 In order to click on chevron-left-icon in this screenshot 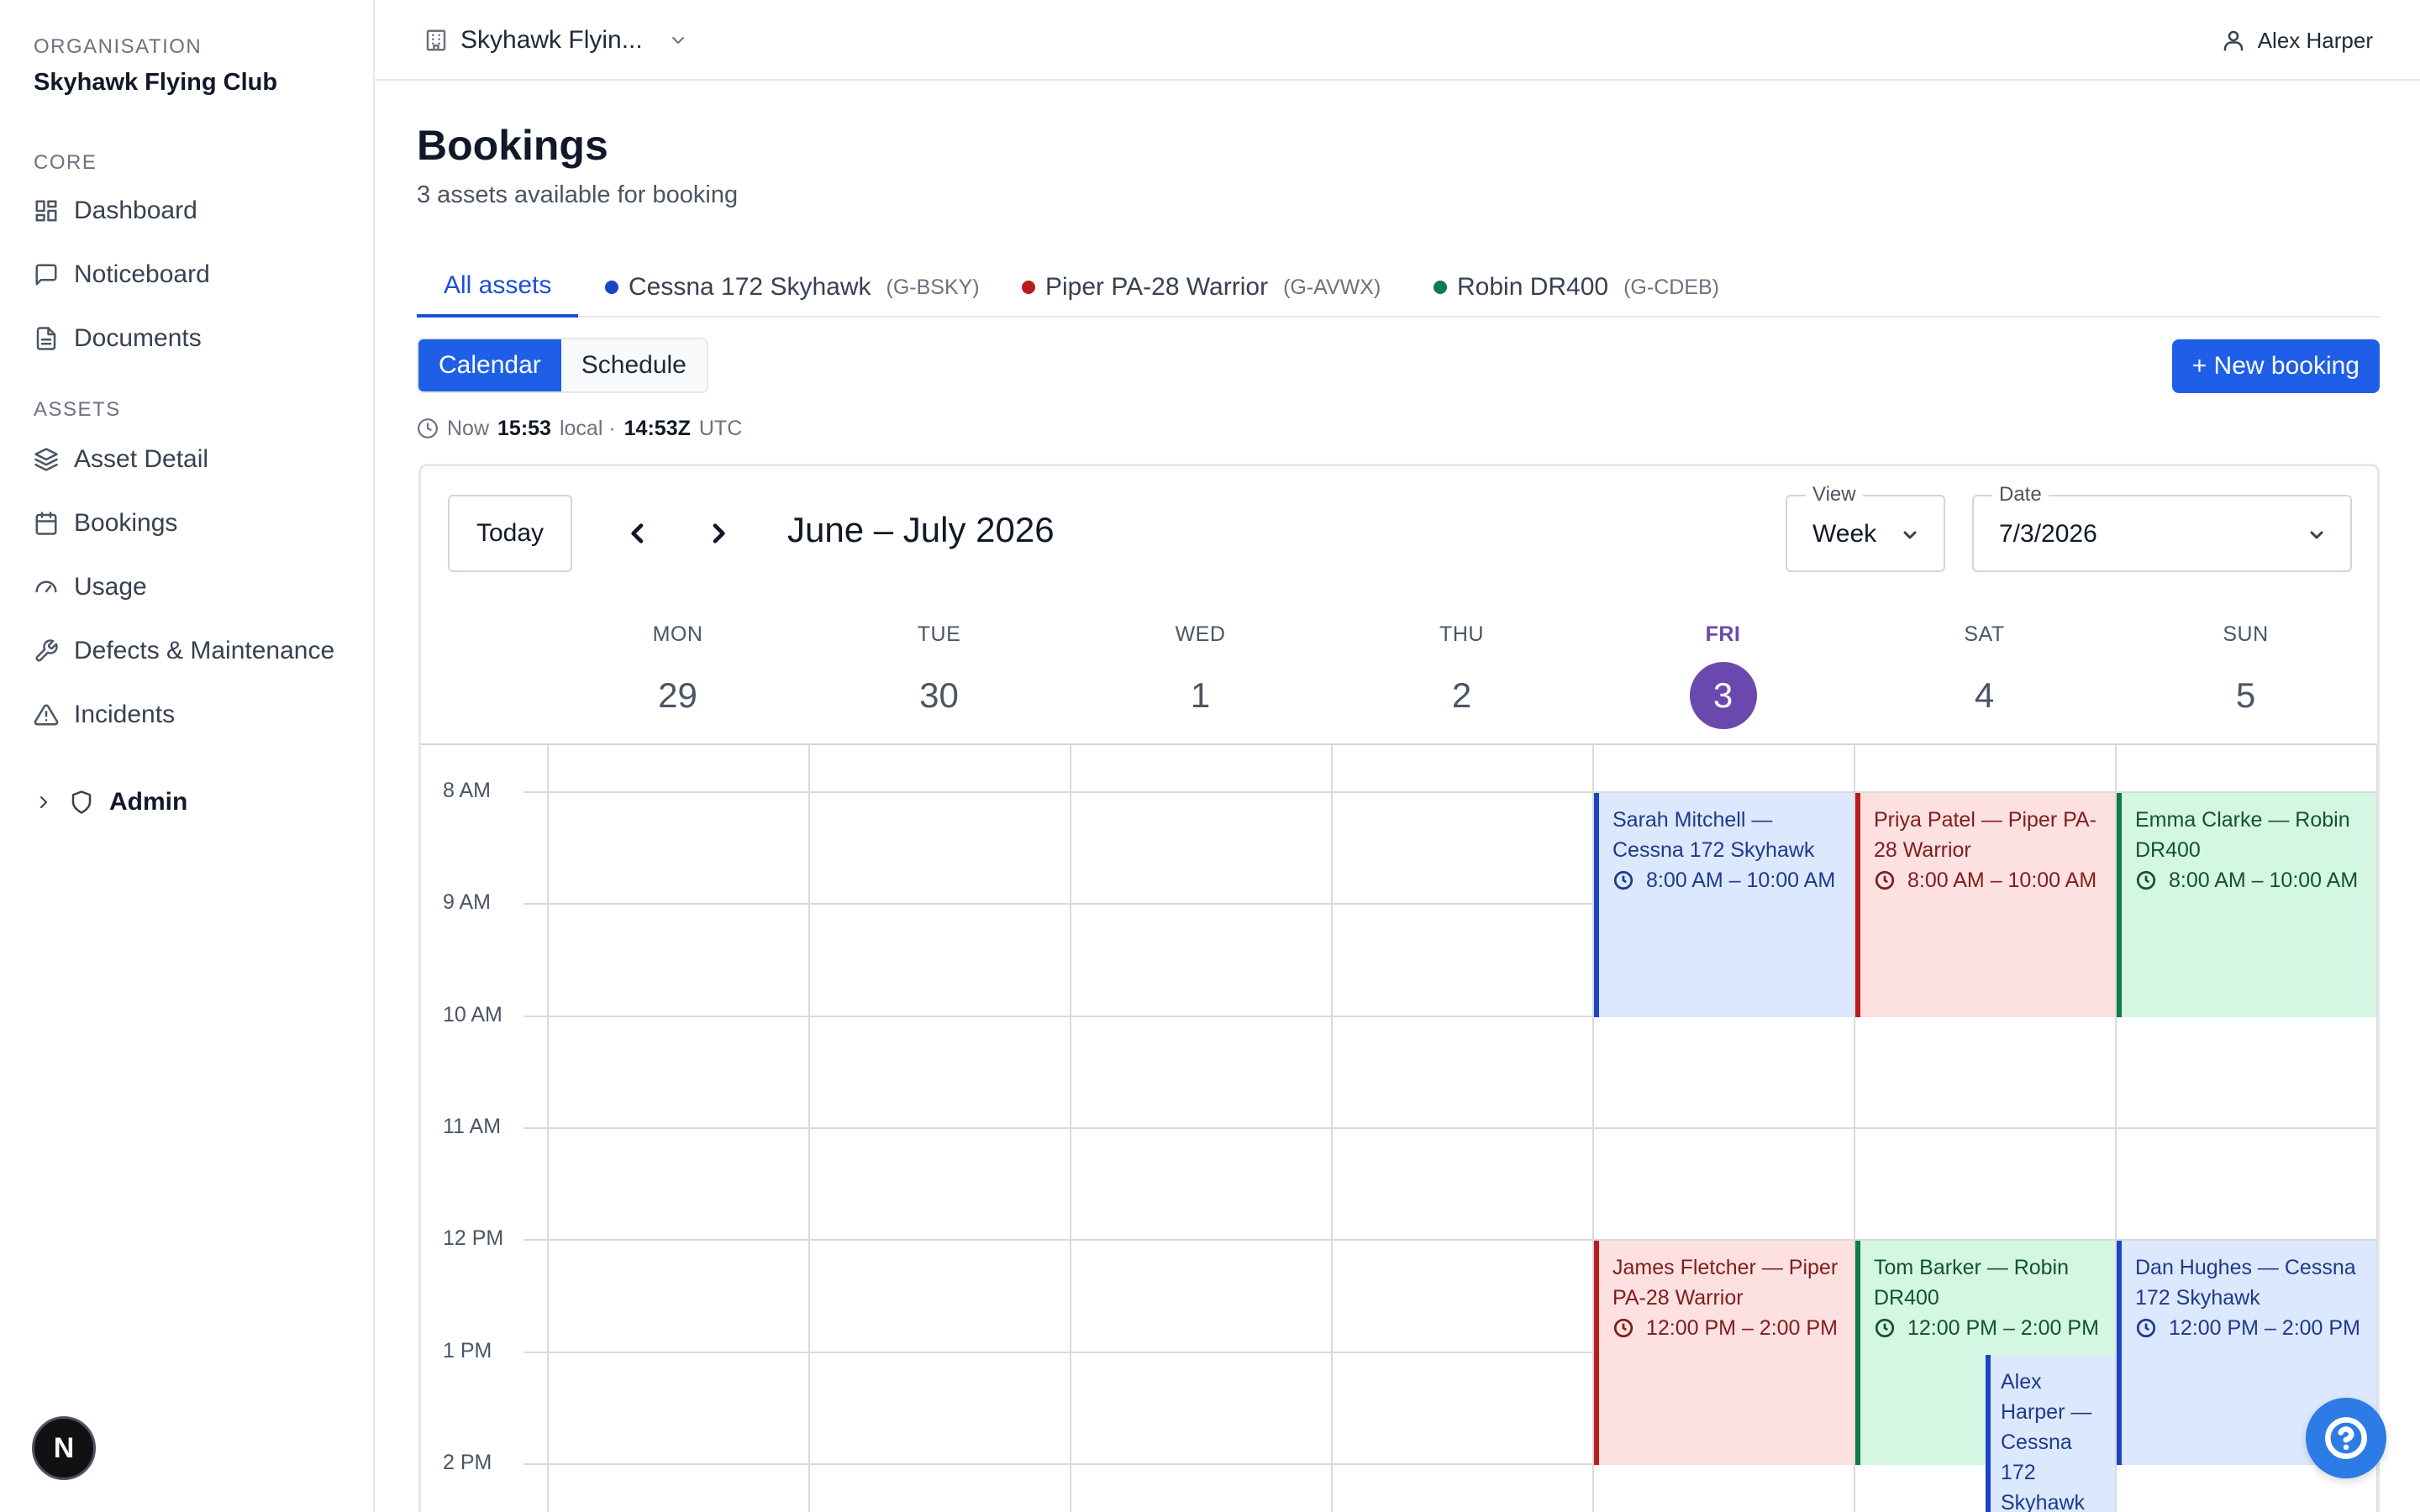, I will do `click(637, 533)`.